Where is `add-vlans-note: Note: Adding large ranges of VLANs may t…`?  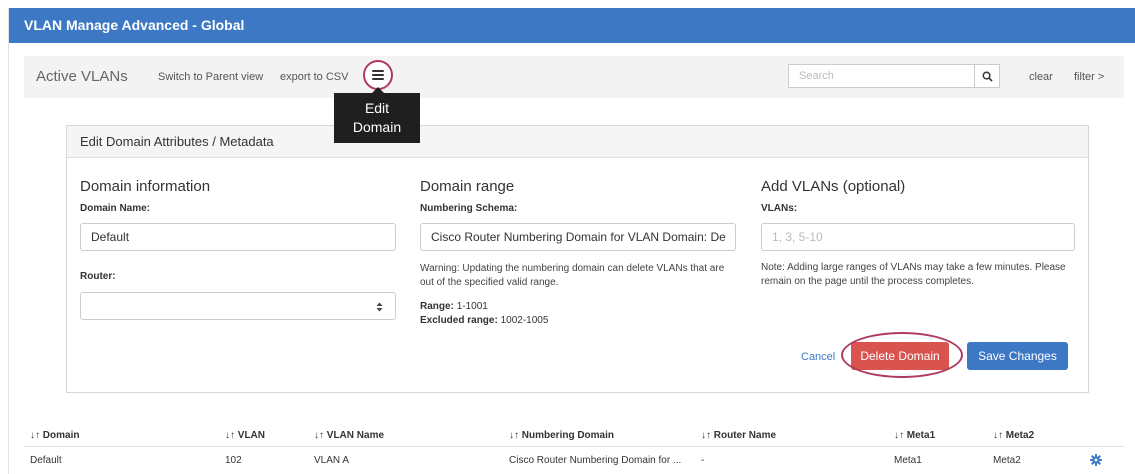 add-vlans-note: Note: Adding large ranges of VLANs may t… is located at coordinates (913, 274).